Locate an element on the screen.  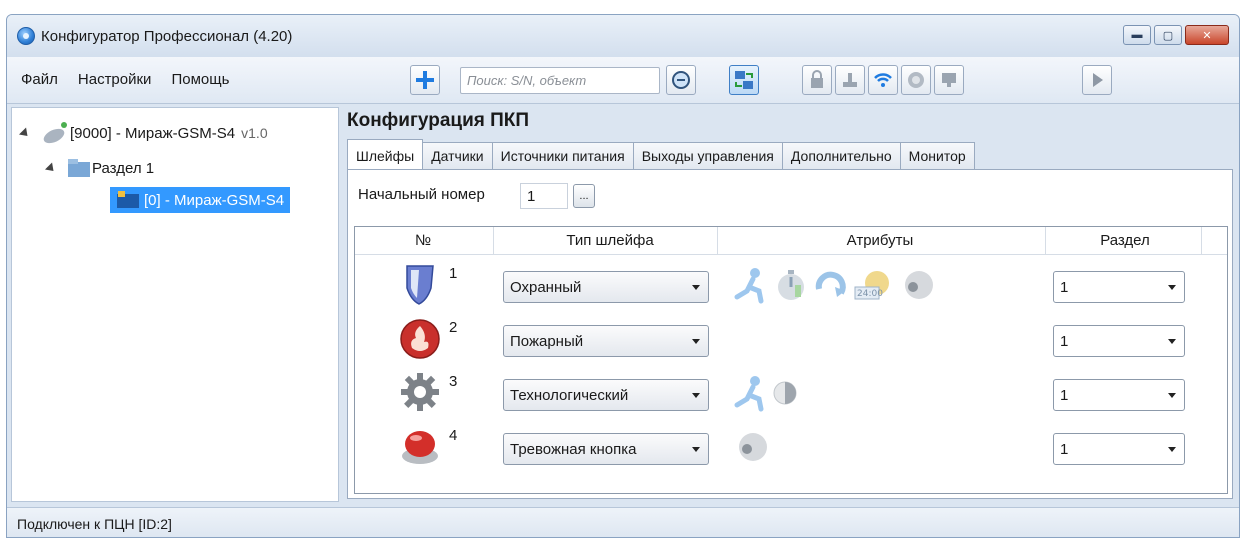
row-number: 2 is located at coordinates (453, 327).